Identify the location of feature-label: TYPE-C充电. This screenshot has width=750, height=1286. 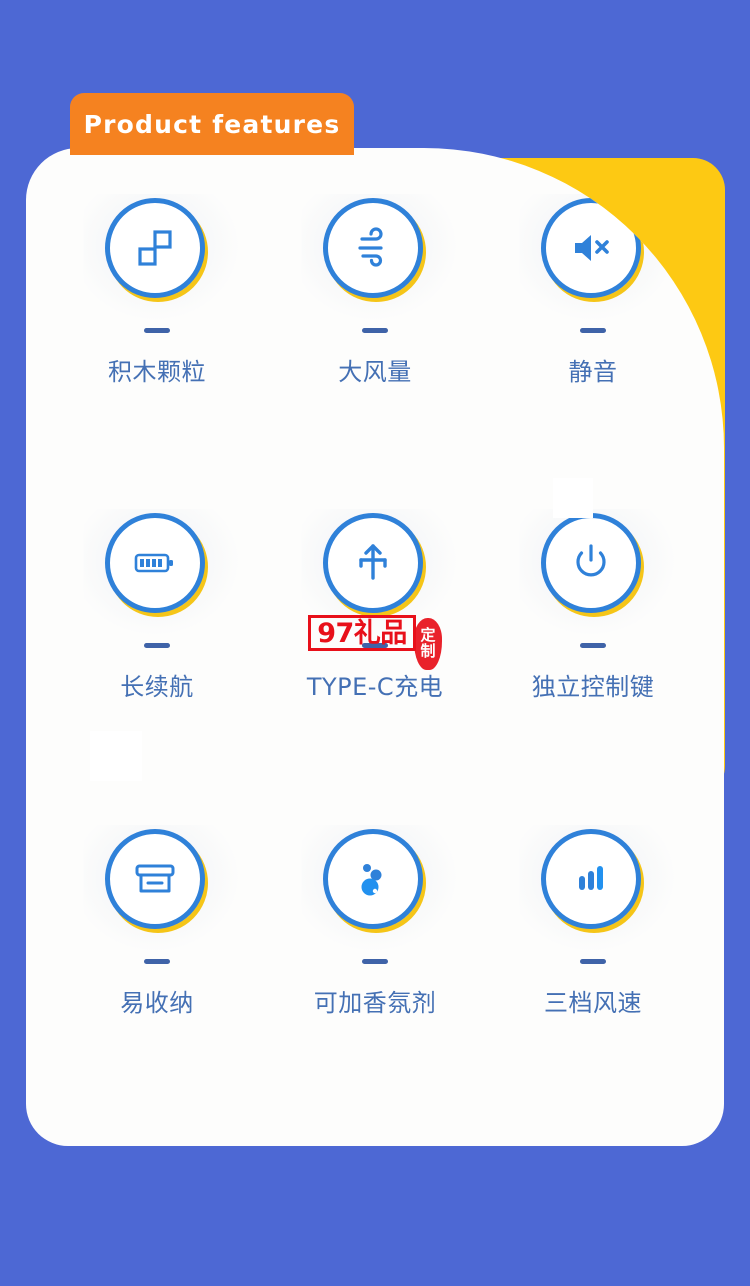
(375, 687).